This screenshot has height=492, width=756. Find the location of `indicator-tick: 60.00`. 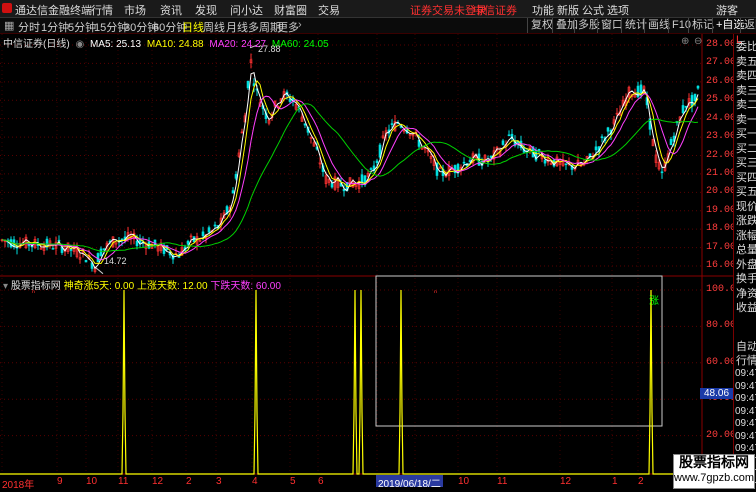

indicator-tick: 60.00 is located at coordinates (721, 362).